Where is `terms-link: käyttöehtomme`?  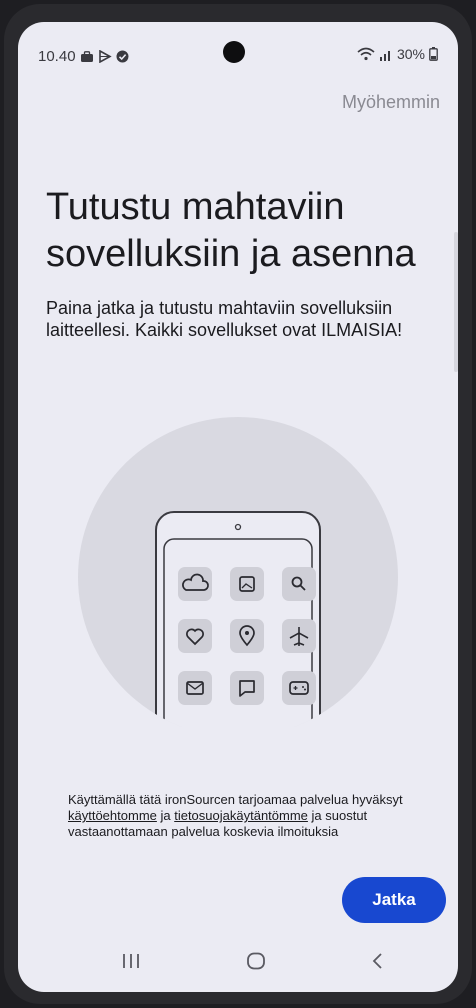
terms-link: käyttöehtomme is located at coordinates (112, 815).